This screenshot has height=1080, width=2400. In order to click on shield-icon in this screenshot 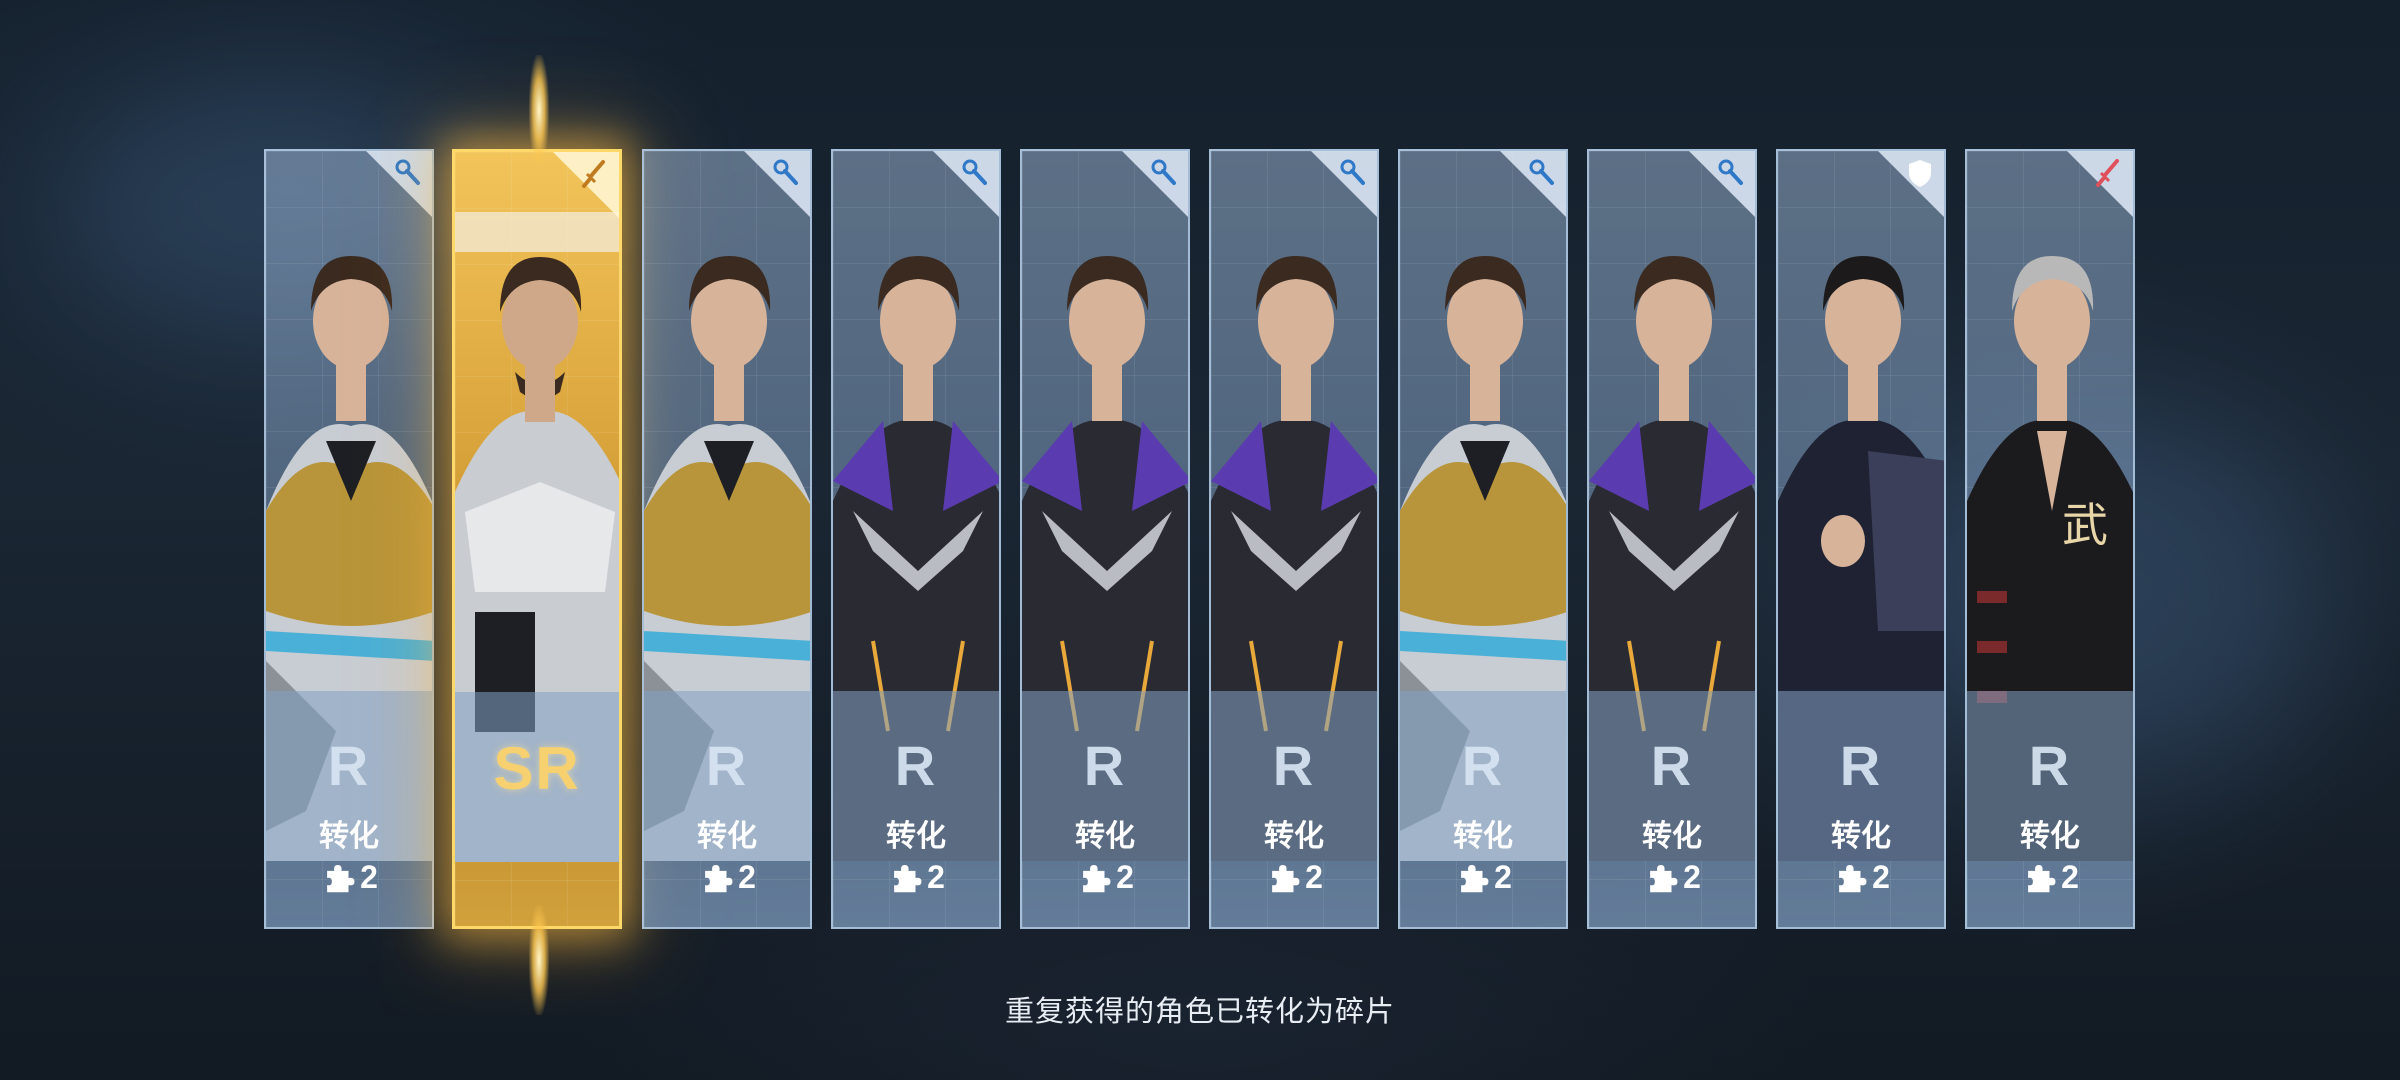, I will do `click(1920, 173)`.